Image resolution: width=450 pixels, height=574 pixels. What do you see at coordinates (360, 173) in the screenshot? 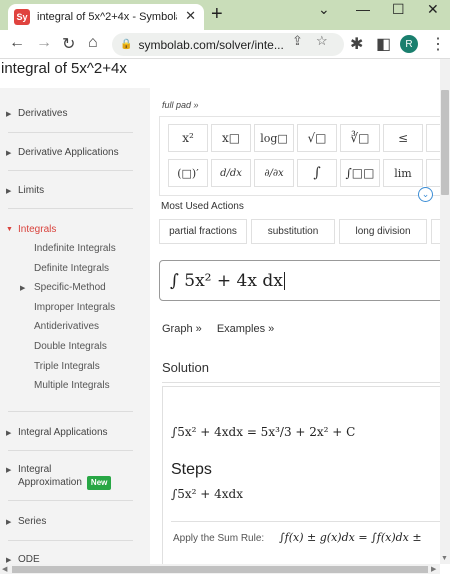
I see `key-definite-integral: ∫□□` at bounding box center [360, 173].